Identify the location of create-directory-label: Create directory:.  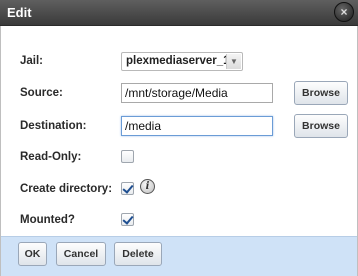
(66, 189).